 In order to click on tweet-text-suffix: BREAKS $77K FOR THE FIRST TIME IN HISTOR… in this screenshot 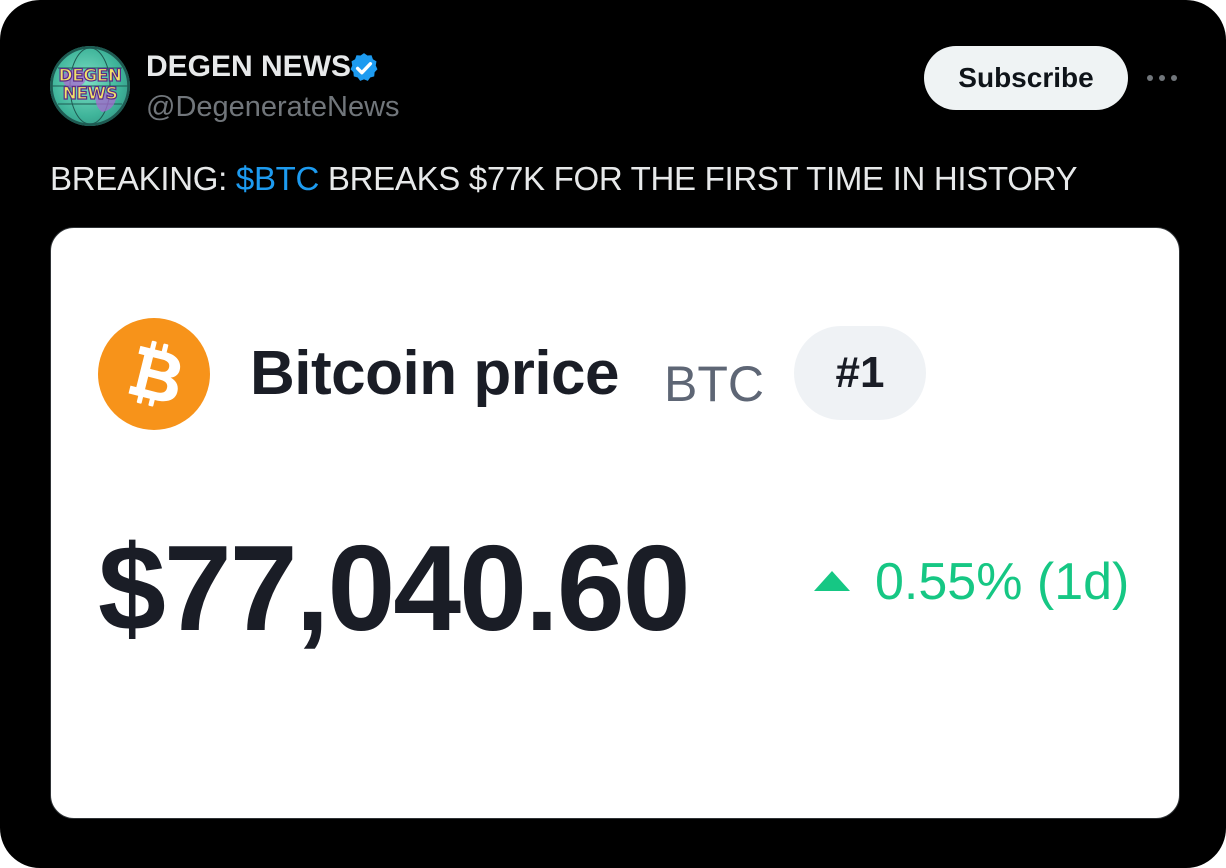, I will do `click(698, 178)`.